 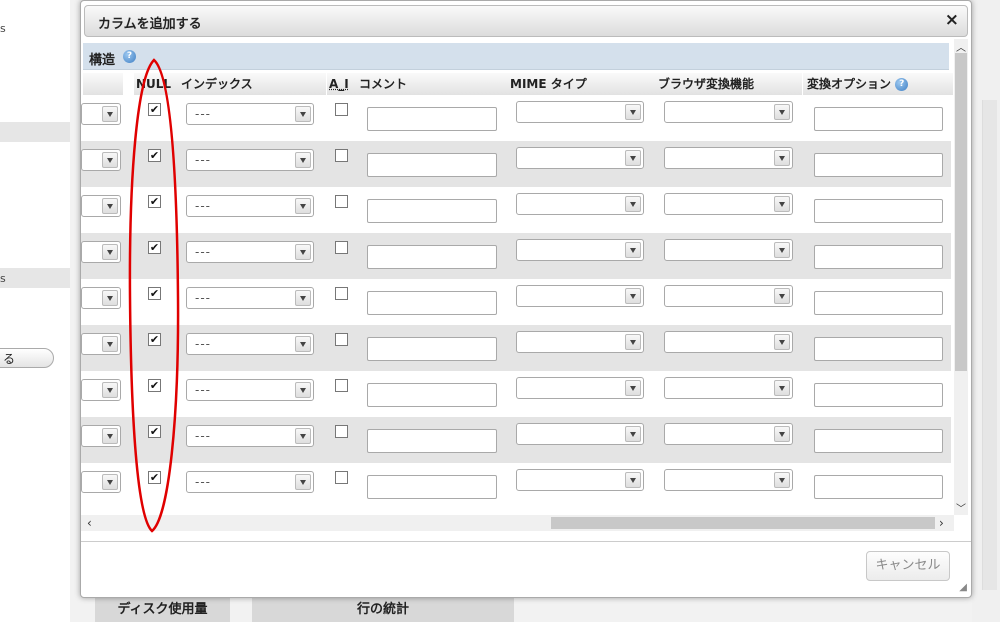 What do you see at coordinates (963, 587) in the screenshot?
I see `resize-grip-icon: ◢` at bounding box center [963, 587].